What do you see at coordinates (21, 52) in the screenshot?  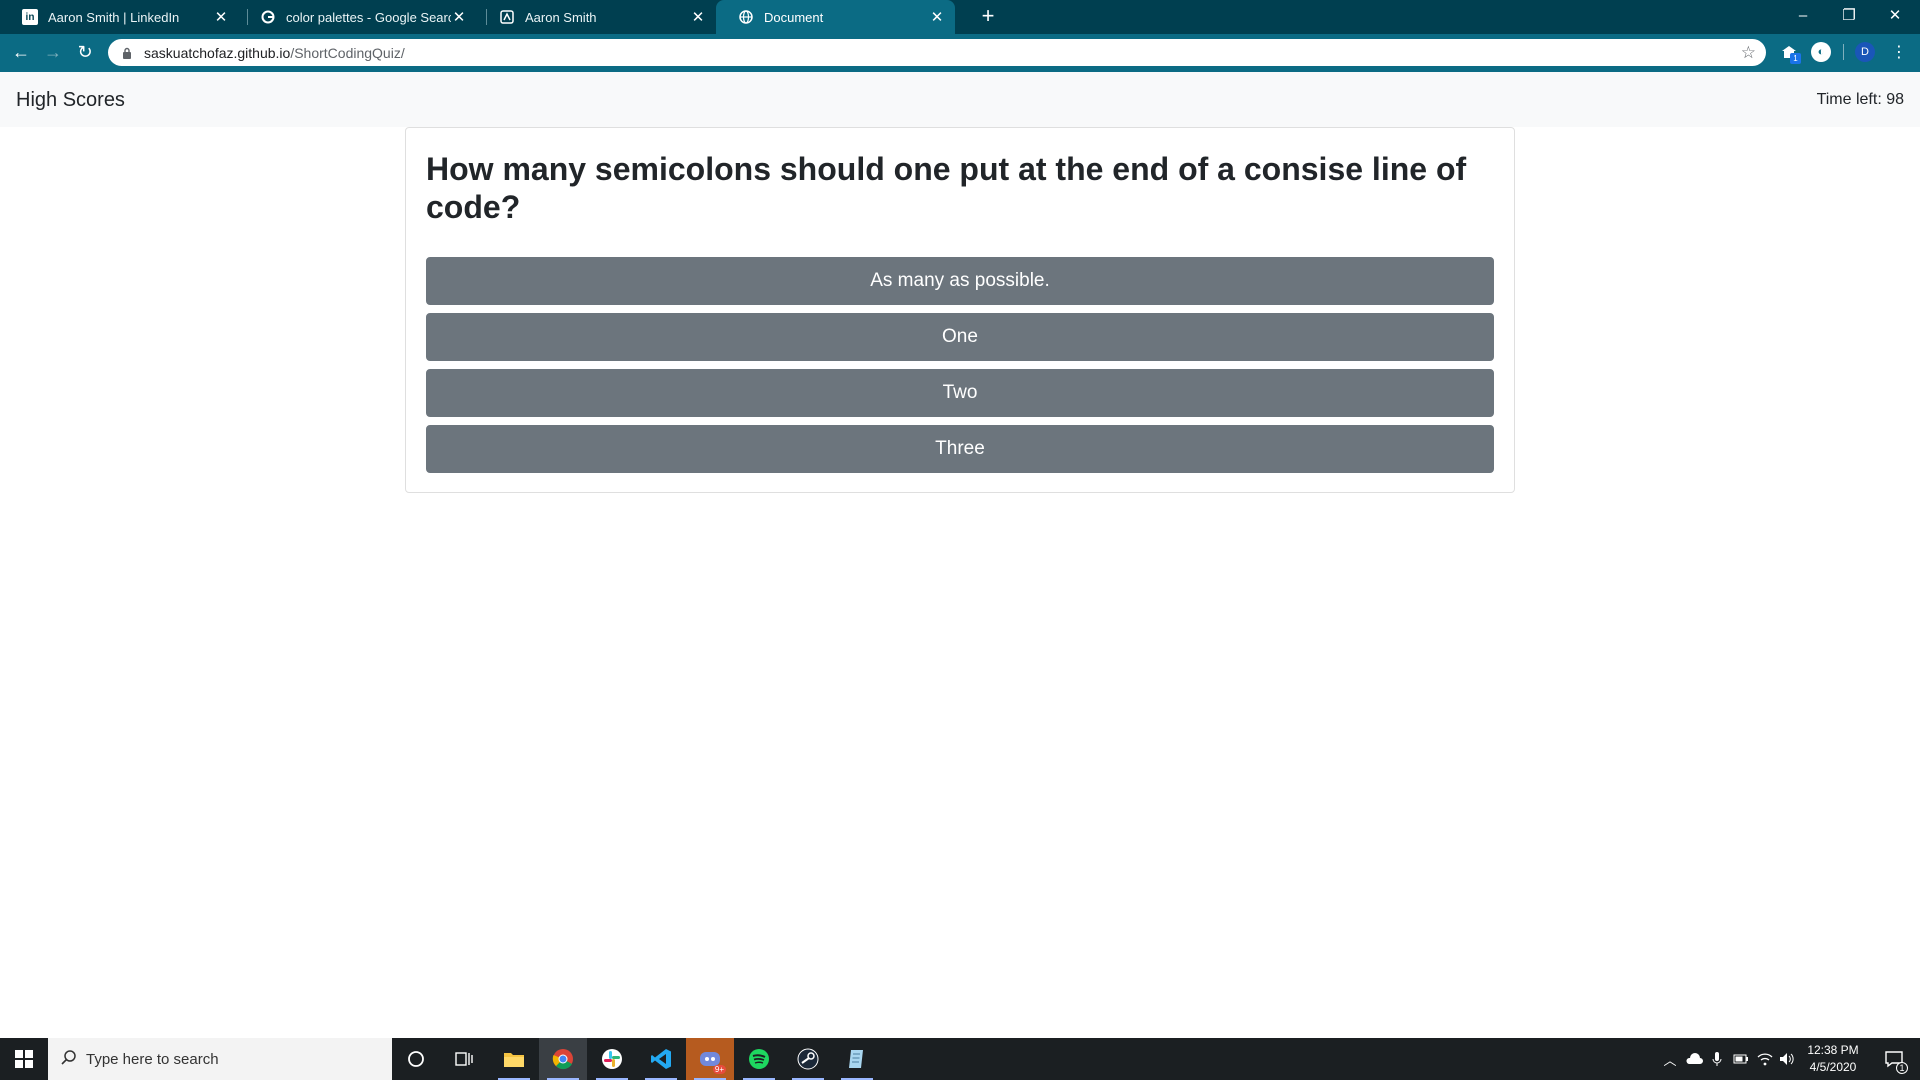 I see `back-arrow-icon: ←` at bounding box center [21, 52].